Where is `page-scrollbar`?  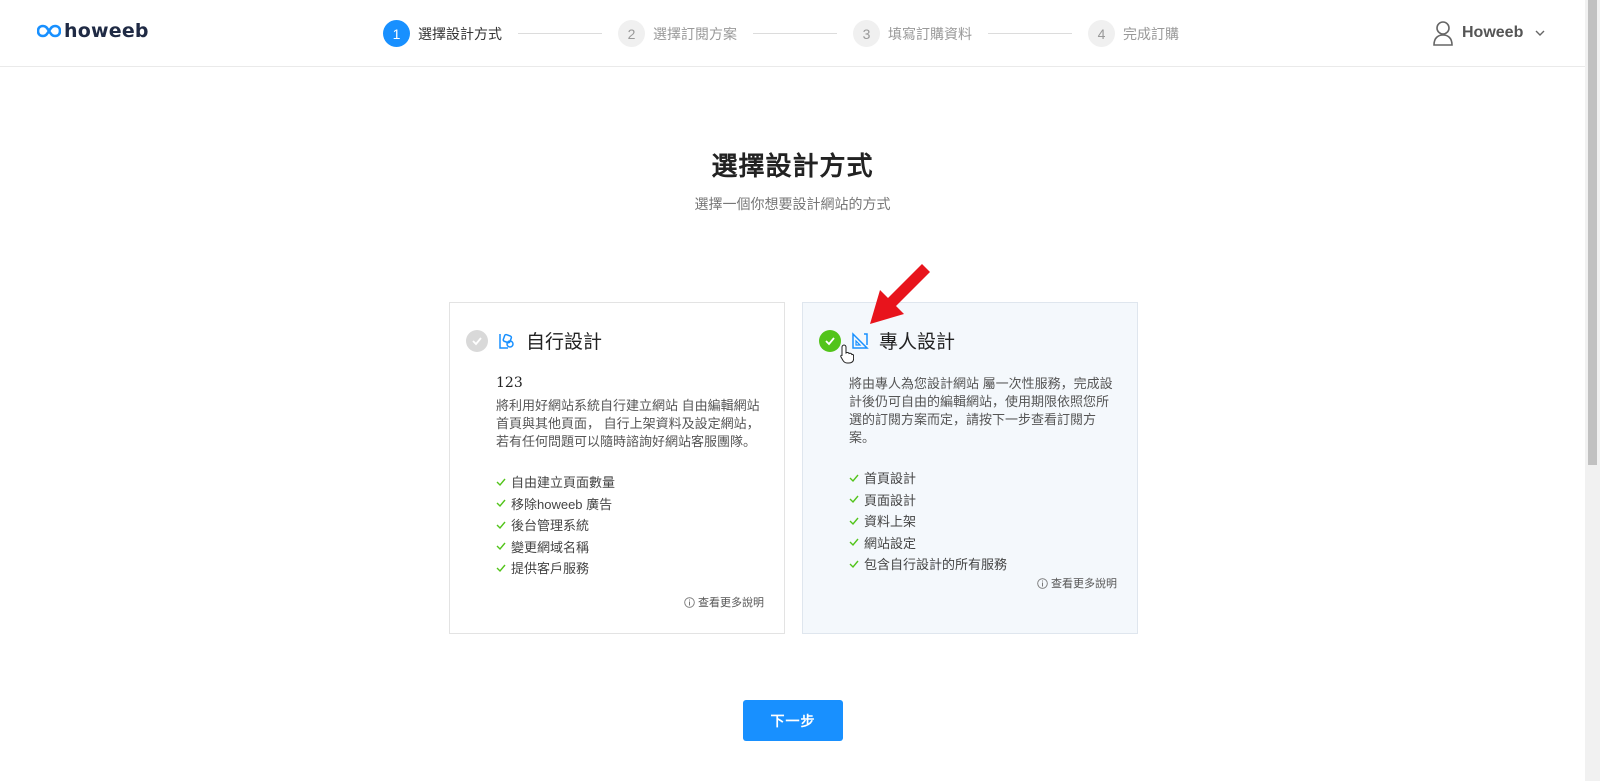 page-scrollbar is located at coordinates (1592, 390).